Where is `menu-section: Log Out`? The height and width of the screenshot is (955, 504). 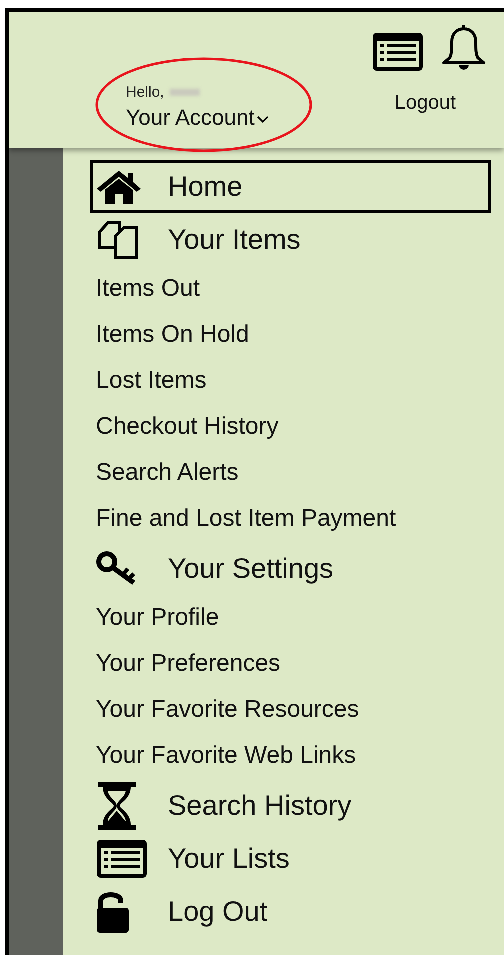
menu-section: Log Out is located at coordinates (290, 911).